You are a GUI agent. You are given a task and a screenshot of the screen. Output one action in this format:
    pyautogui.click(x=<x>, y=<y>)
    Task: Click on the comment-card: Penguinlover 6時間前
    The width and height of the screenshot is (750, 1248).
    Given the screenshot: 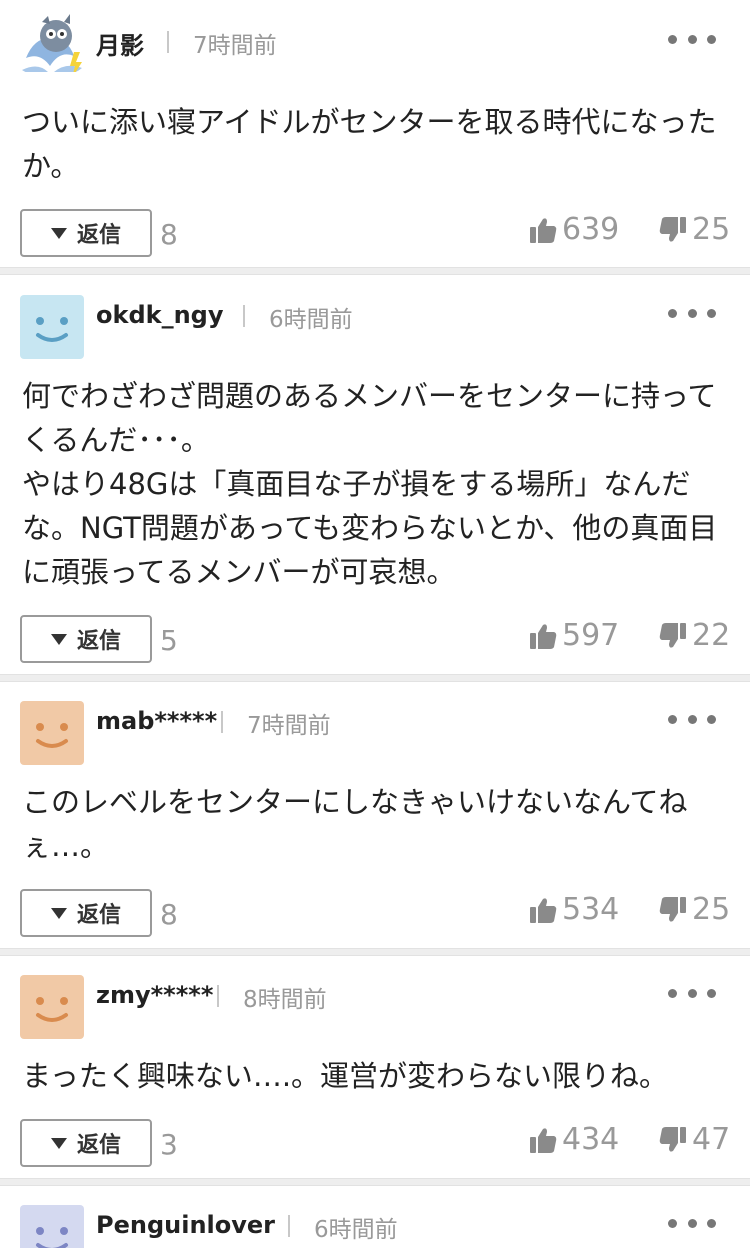 What is the action you would take?
    pyautogui.click(x=375, y=1217)
    